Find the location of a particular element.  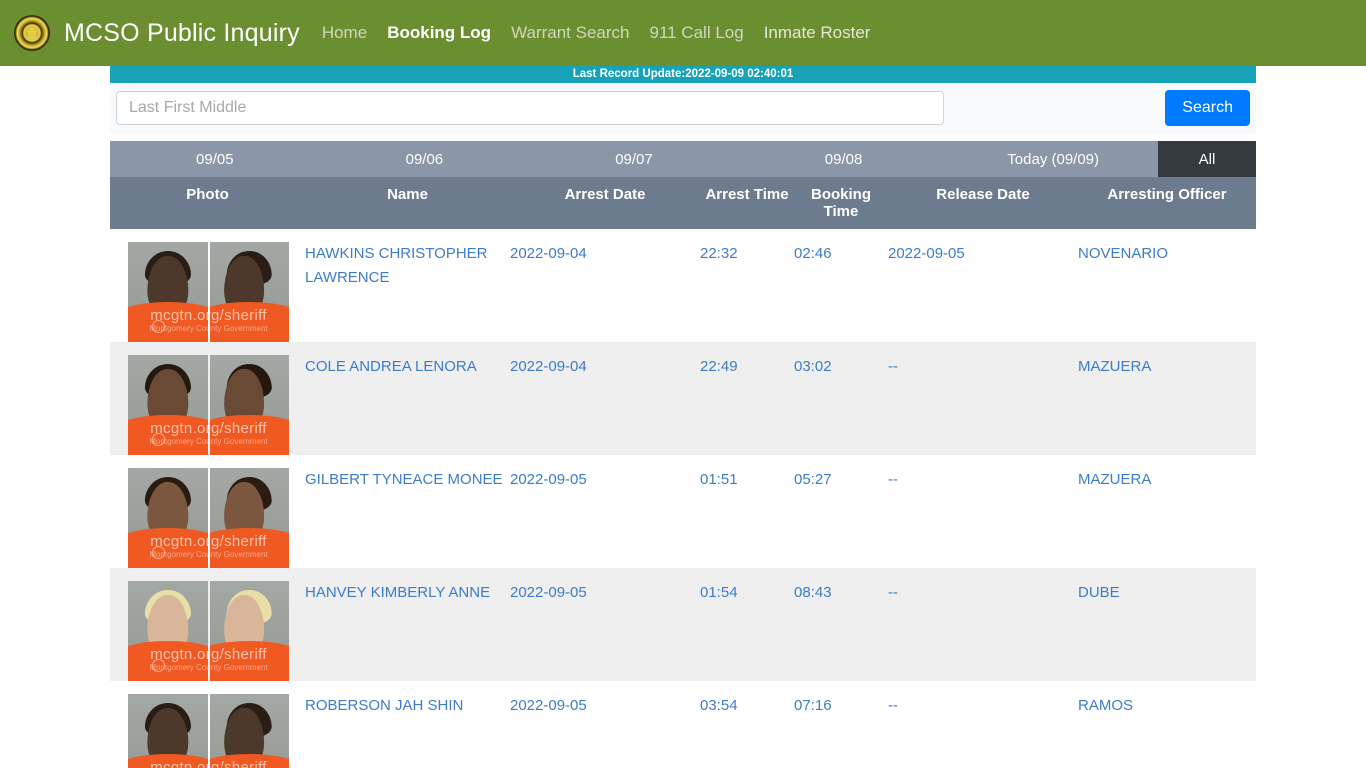

date-tab-all: All is located at coordinates (1206, 159).